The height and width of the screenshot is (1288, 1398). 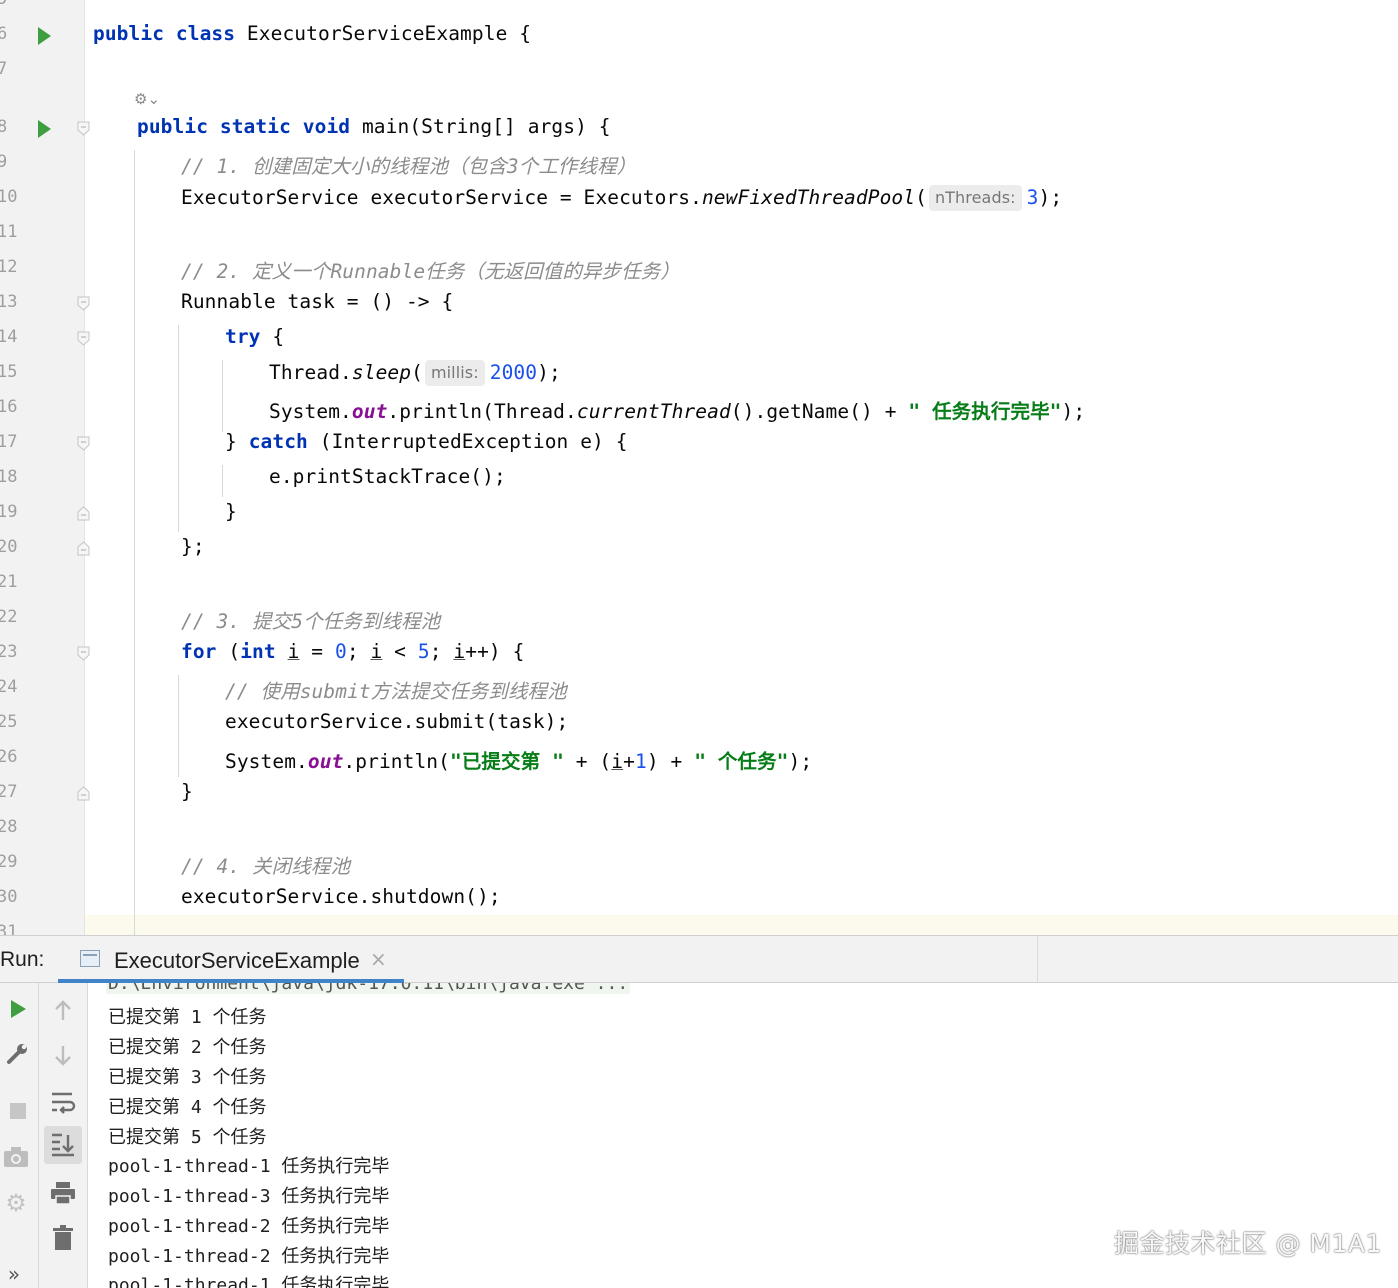 What do you see at coordinates (378, 959) in the screenshot?
I see `close-icon: ×` at bounding box center [378, 959].